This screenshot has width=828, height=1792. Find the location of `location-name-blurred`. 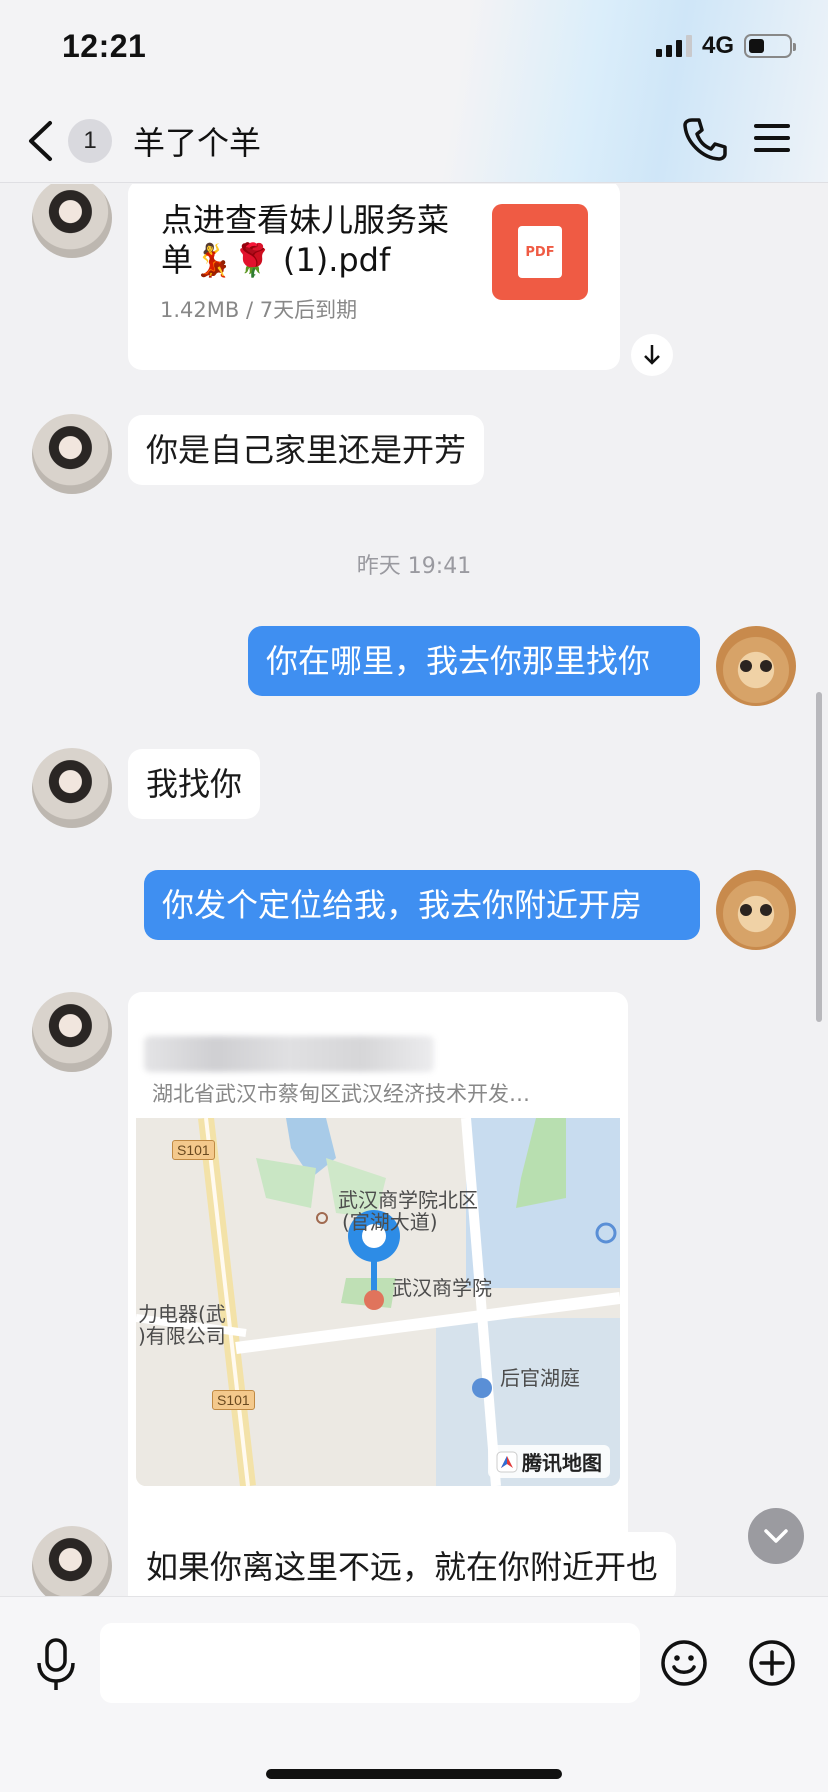

location-name-blurred is located at coordinates (289, 1054).